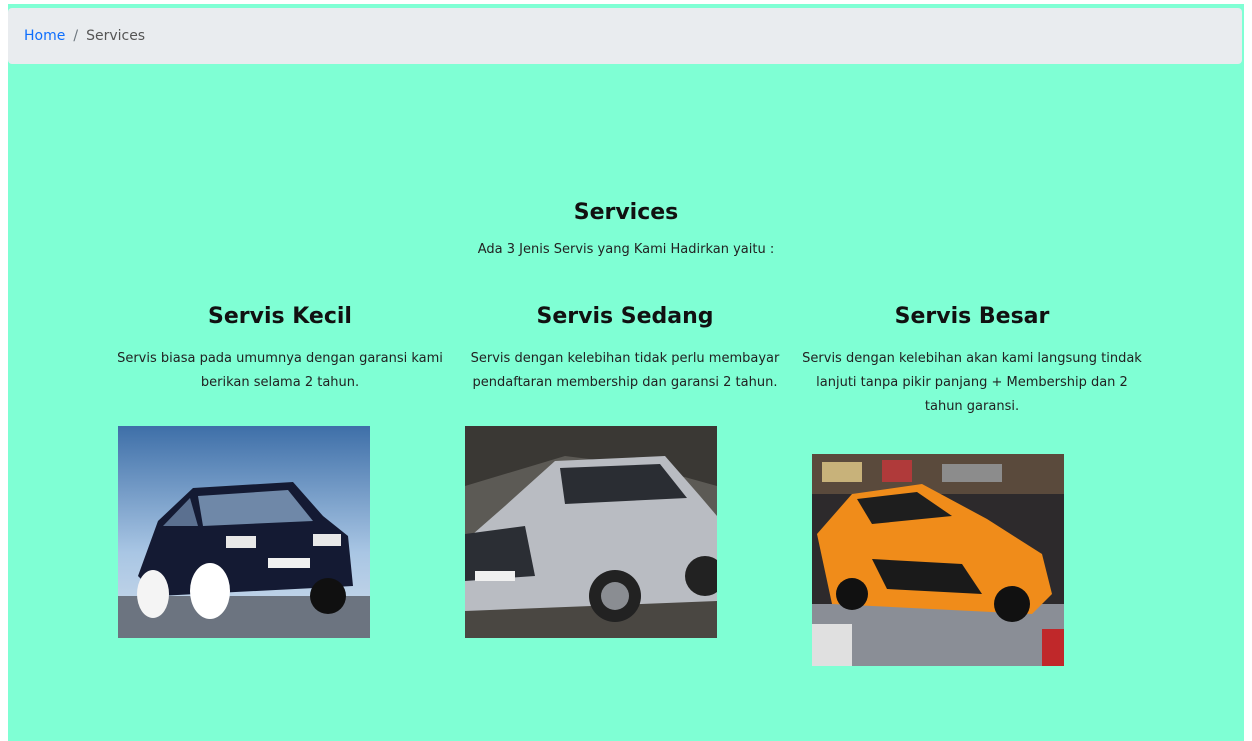 The height and width of the screenshot is (741, 1252). I want to click on service-image-kecil, so click(244, 532).